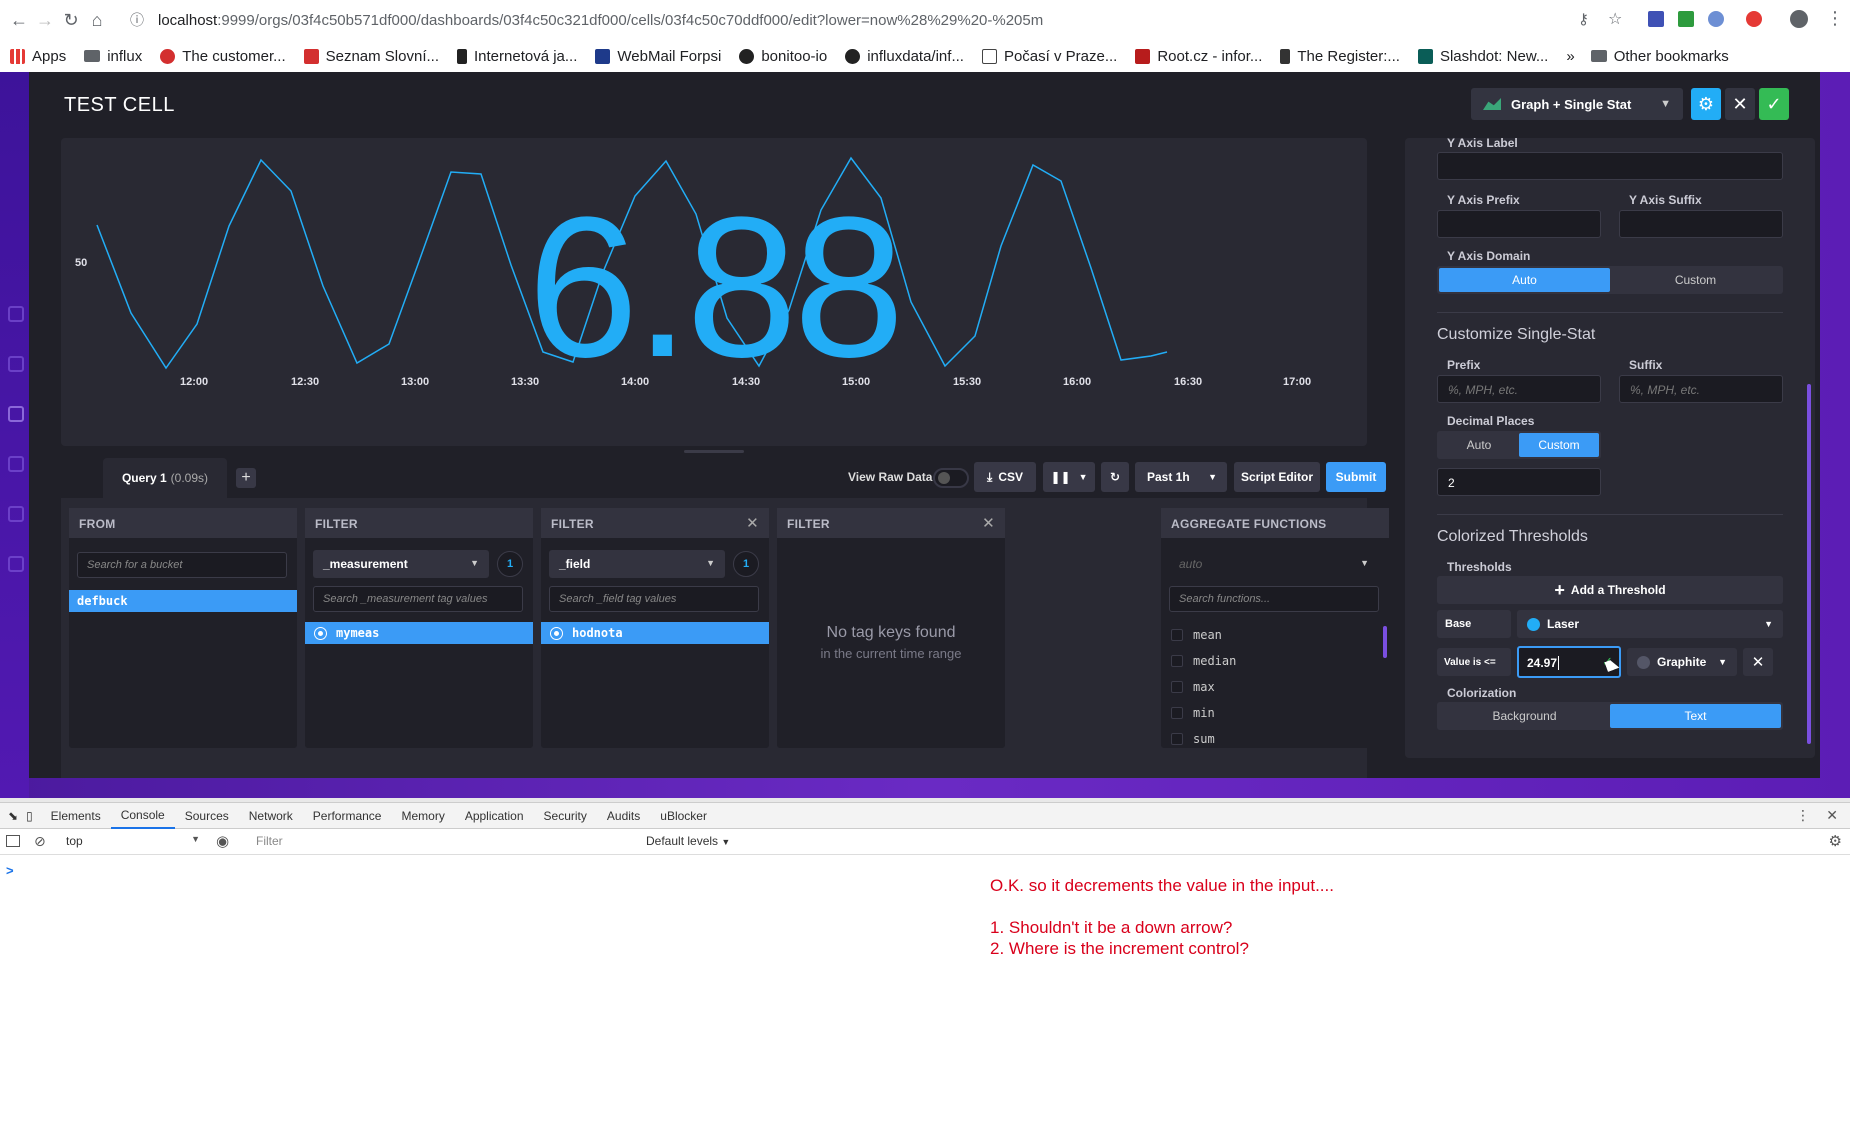  I want to click on info-icon: ⓘ, so click(137, 20).